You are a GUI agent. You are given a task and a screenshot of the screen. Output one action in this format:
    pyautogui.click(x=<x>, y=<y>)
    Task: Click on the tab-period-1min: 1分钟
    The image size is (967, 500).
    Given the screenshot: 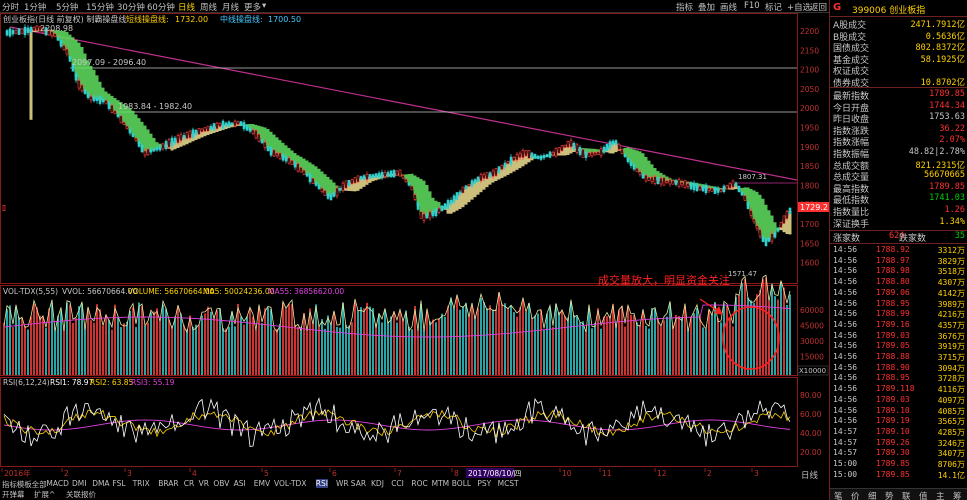 What is the action you would take?
    pyautogui.click(x=35, y=7)
    